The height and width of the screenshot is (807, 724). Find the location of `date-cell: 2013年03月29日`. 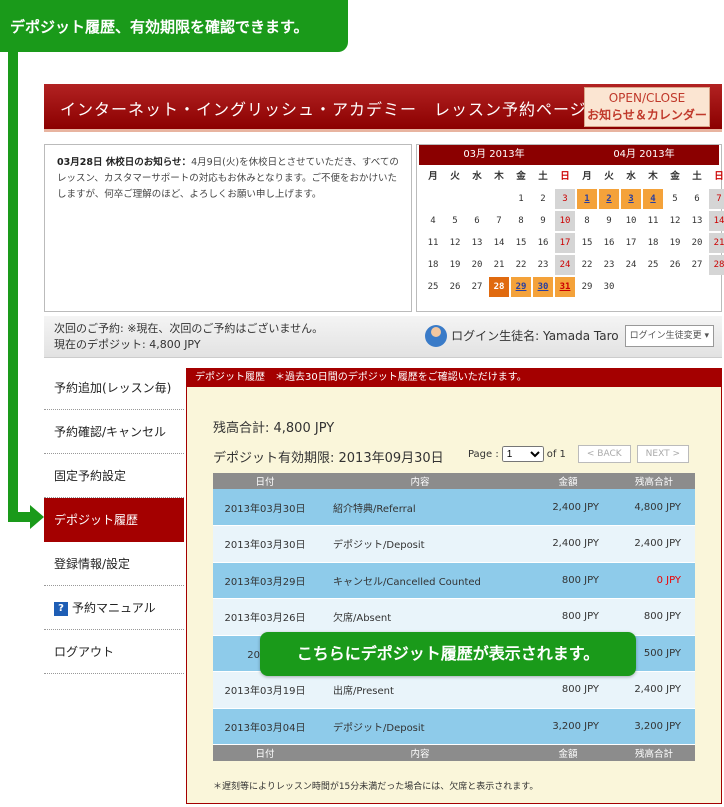

date-cell: 2013年03月29日 is located at coordinates (265, 580).